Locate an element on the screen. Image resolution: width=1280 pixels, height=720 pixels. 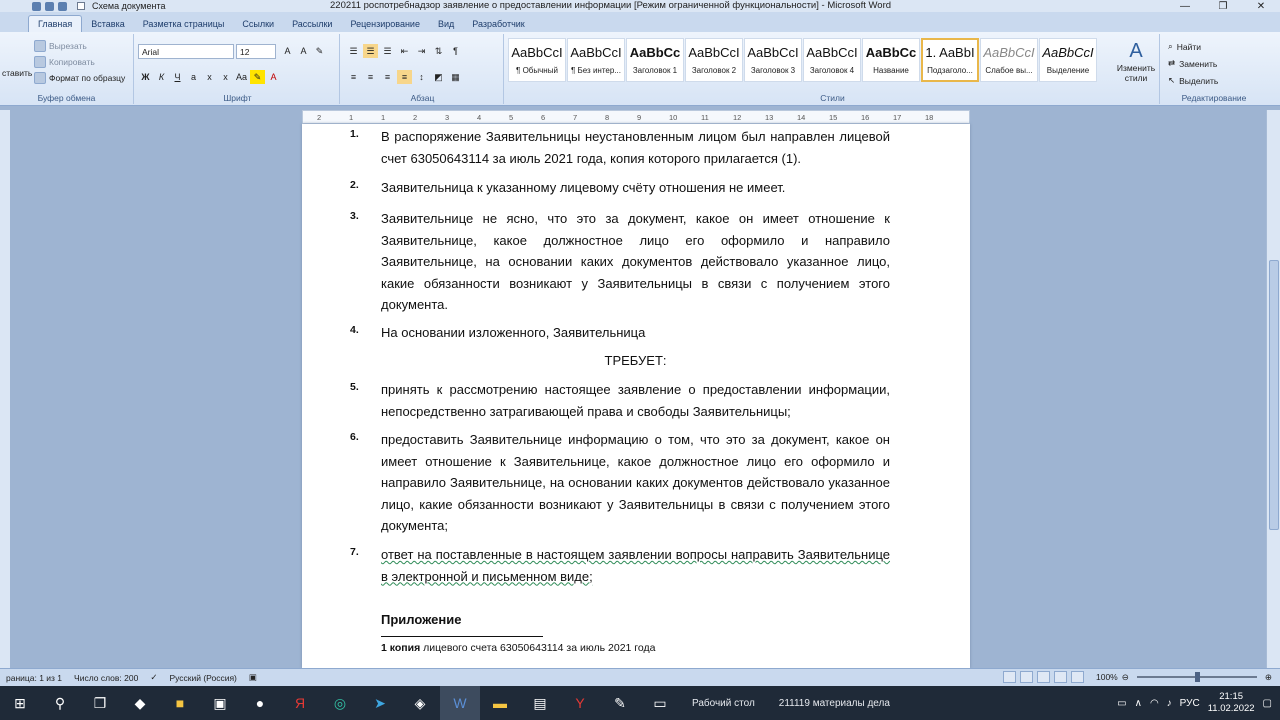
word-count: Число слов: 200 is located at coordinates (106, 678).